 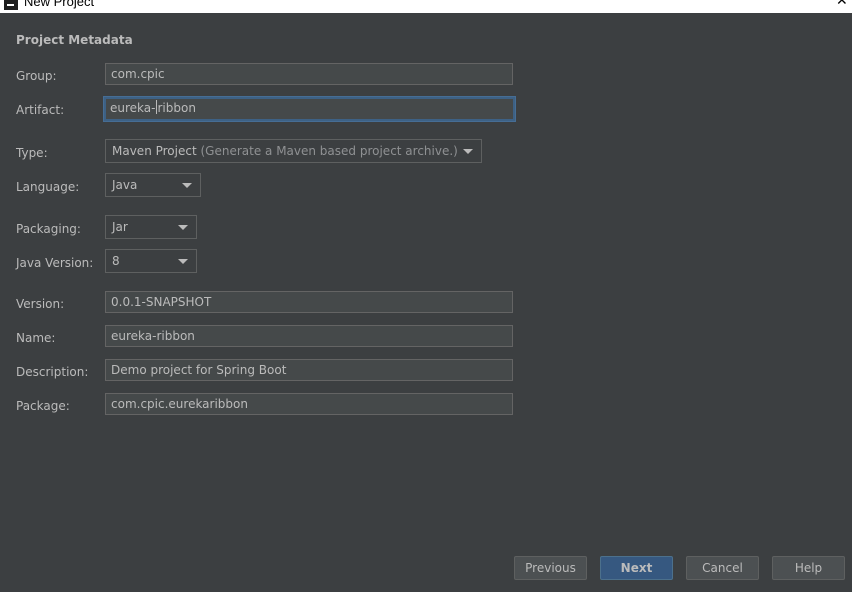 I want to click on group-value: com.cpic, so click(x=138, y=74).